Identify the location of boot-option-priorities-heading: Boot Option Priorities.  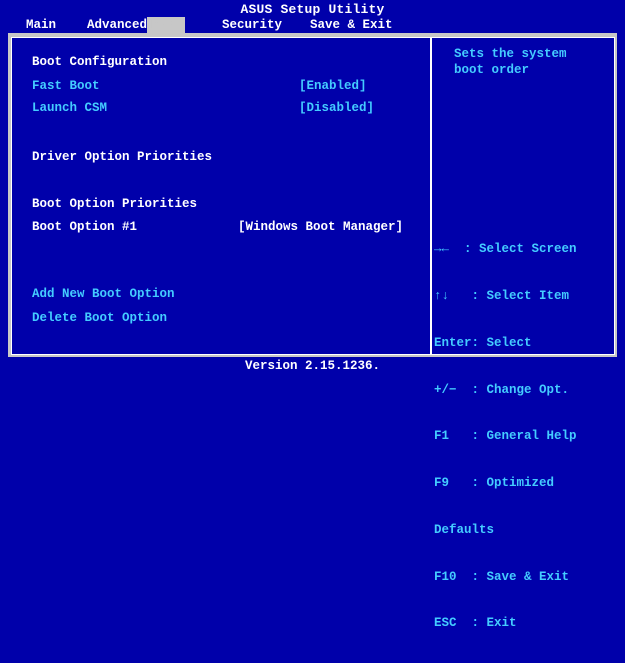
(115, 204).